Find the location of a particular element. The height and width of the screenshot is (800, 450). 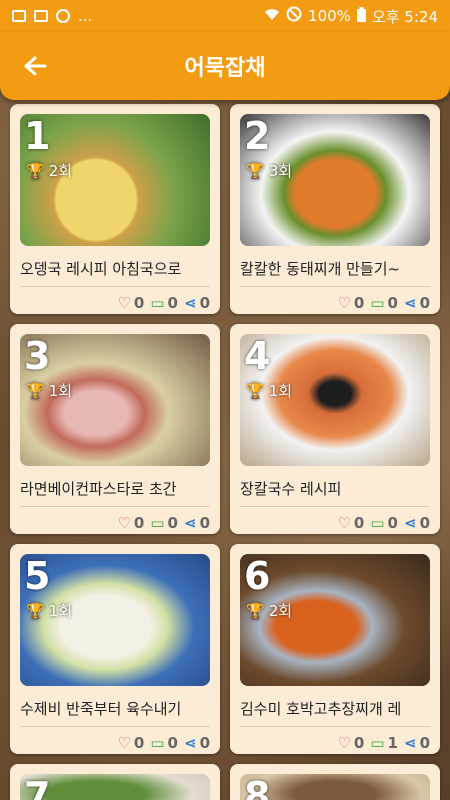

recipe-card: 4 🏆 1회 장칼국수 레시피 ♡ 0 ▭ 0 ⋖ 0 is located at coordinates (335, 429).